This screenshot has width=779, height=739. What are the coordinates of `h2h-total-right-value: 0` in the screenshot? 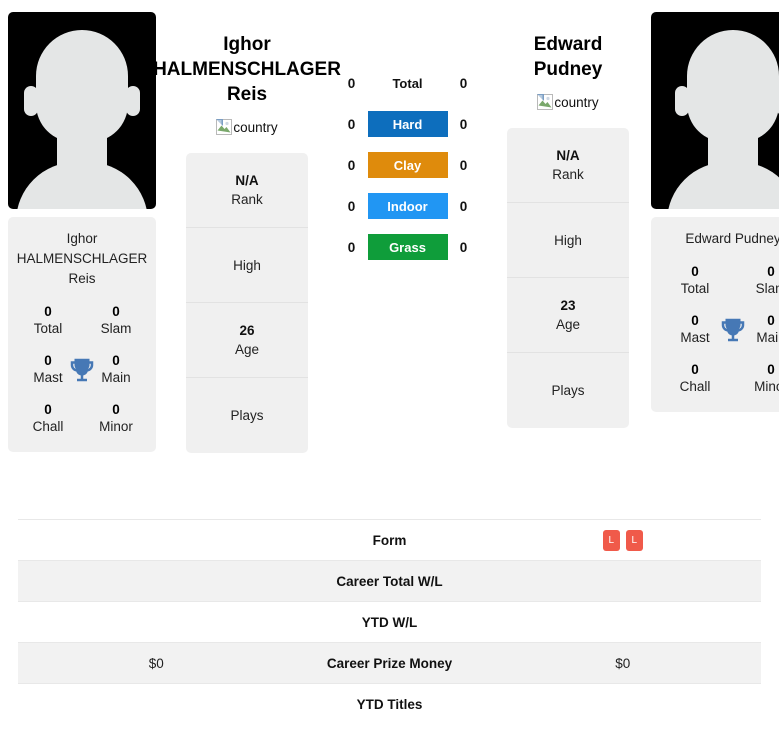 It's located at (463, 83).